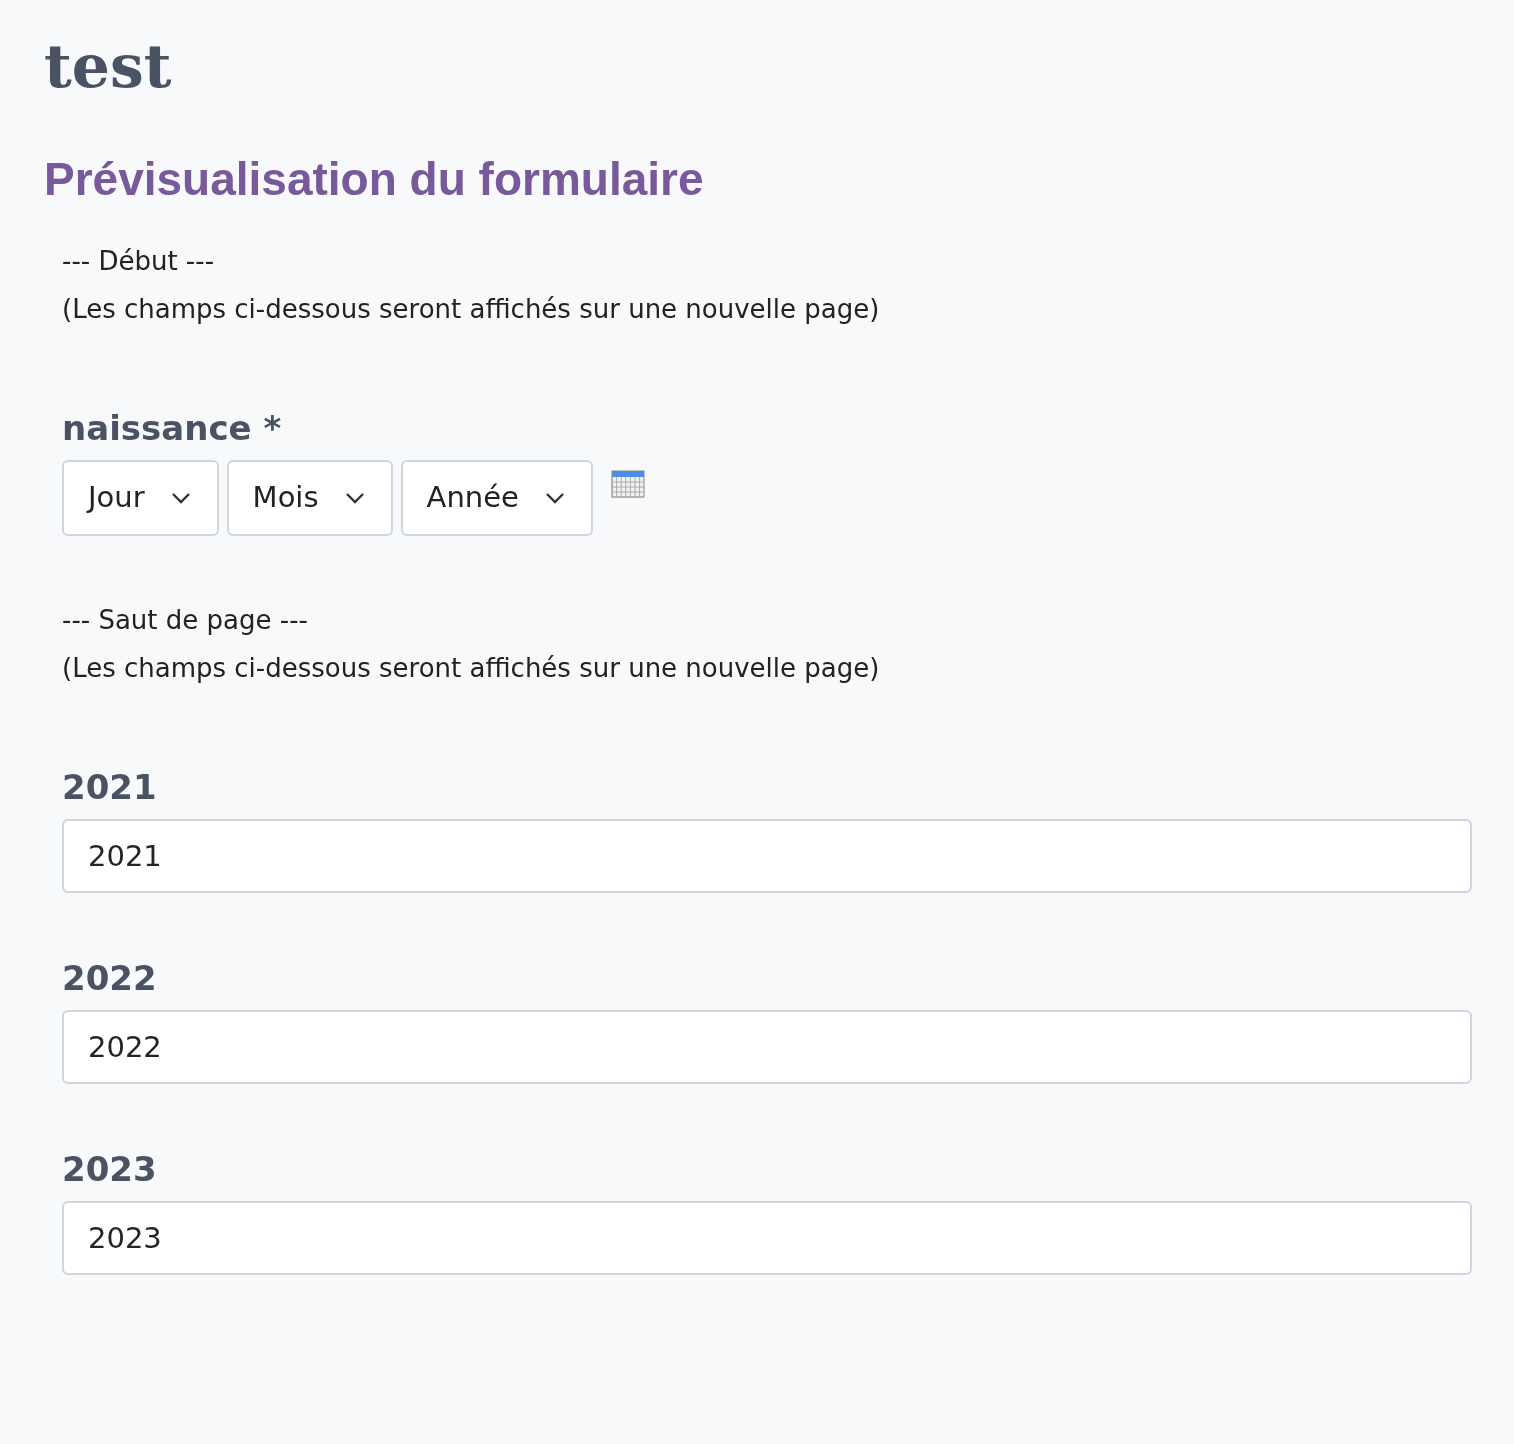 This screenshot has width=1514, height=1444. I want to click on field-label: 2023, so click(109, 1170).